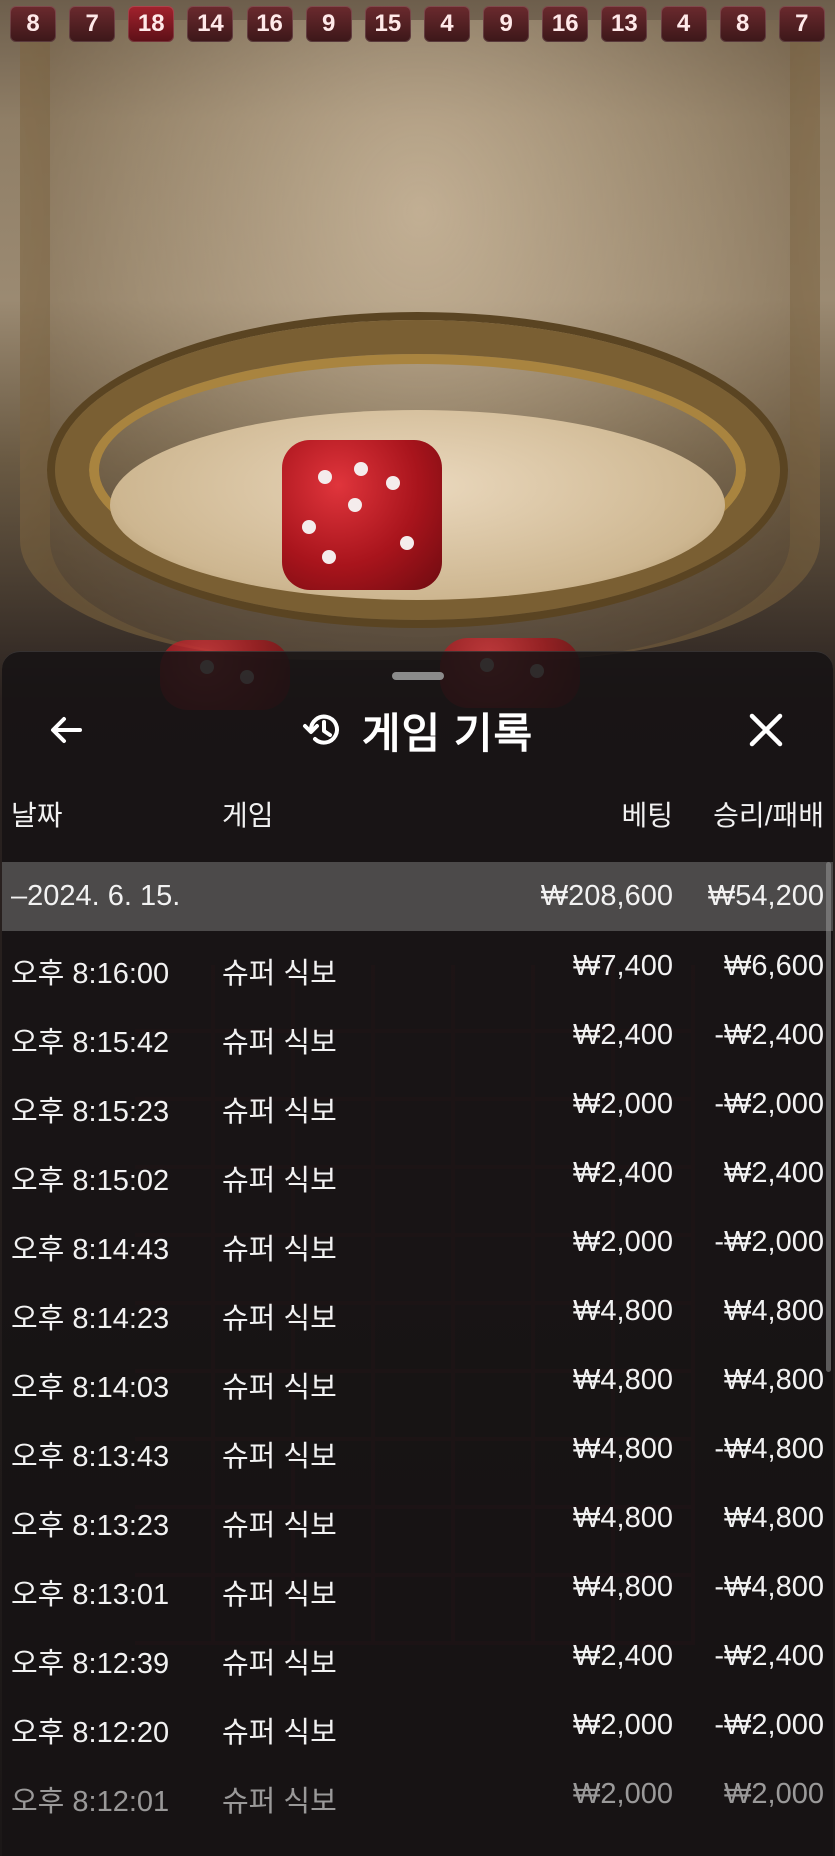 This screenshot has height=1856, width=835. What do you see at coordinates (417, 1793) in the screenshot?
I see `table-row: 오후 8:12:01 슈퍼 식보 ₩2,000 ₩2,000` at bounding box center [417, 1793].